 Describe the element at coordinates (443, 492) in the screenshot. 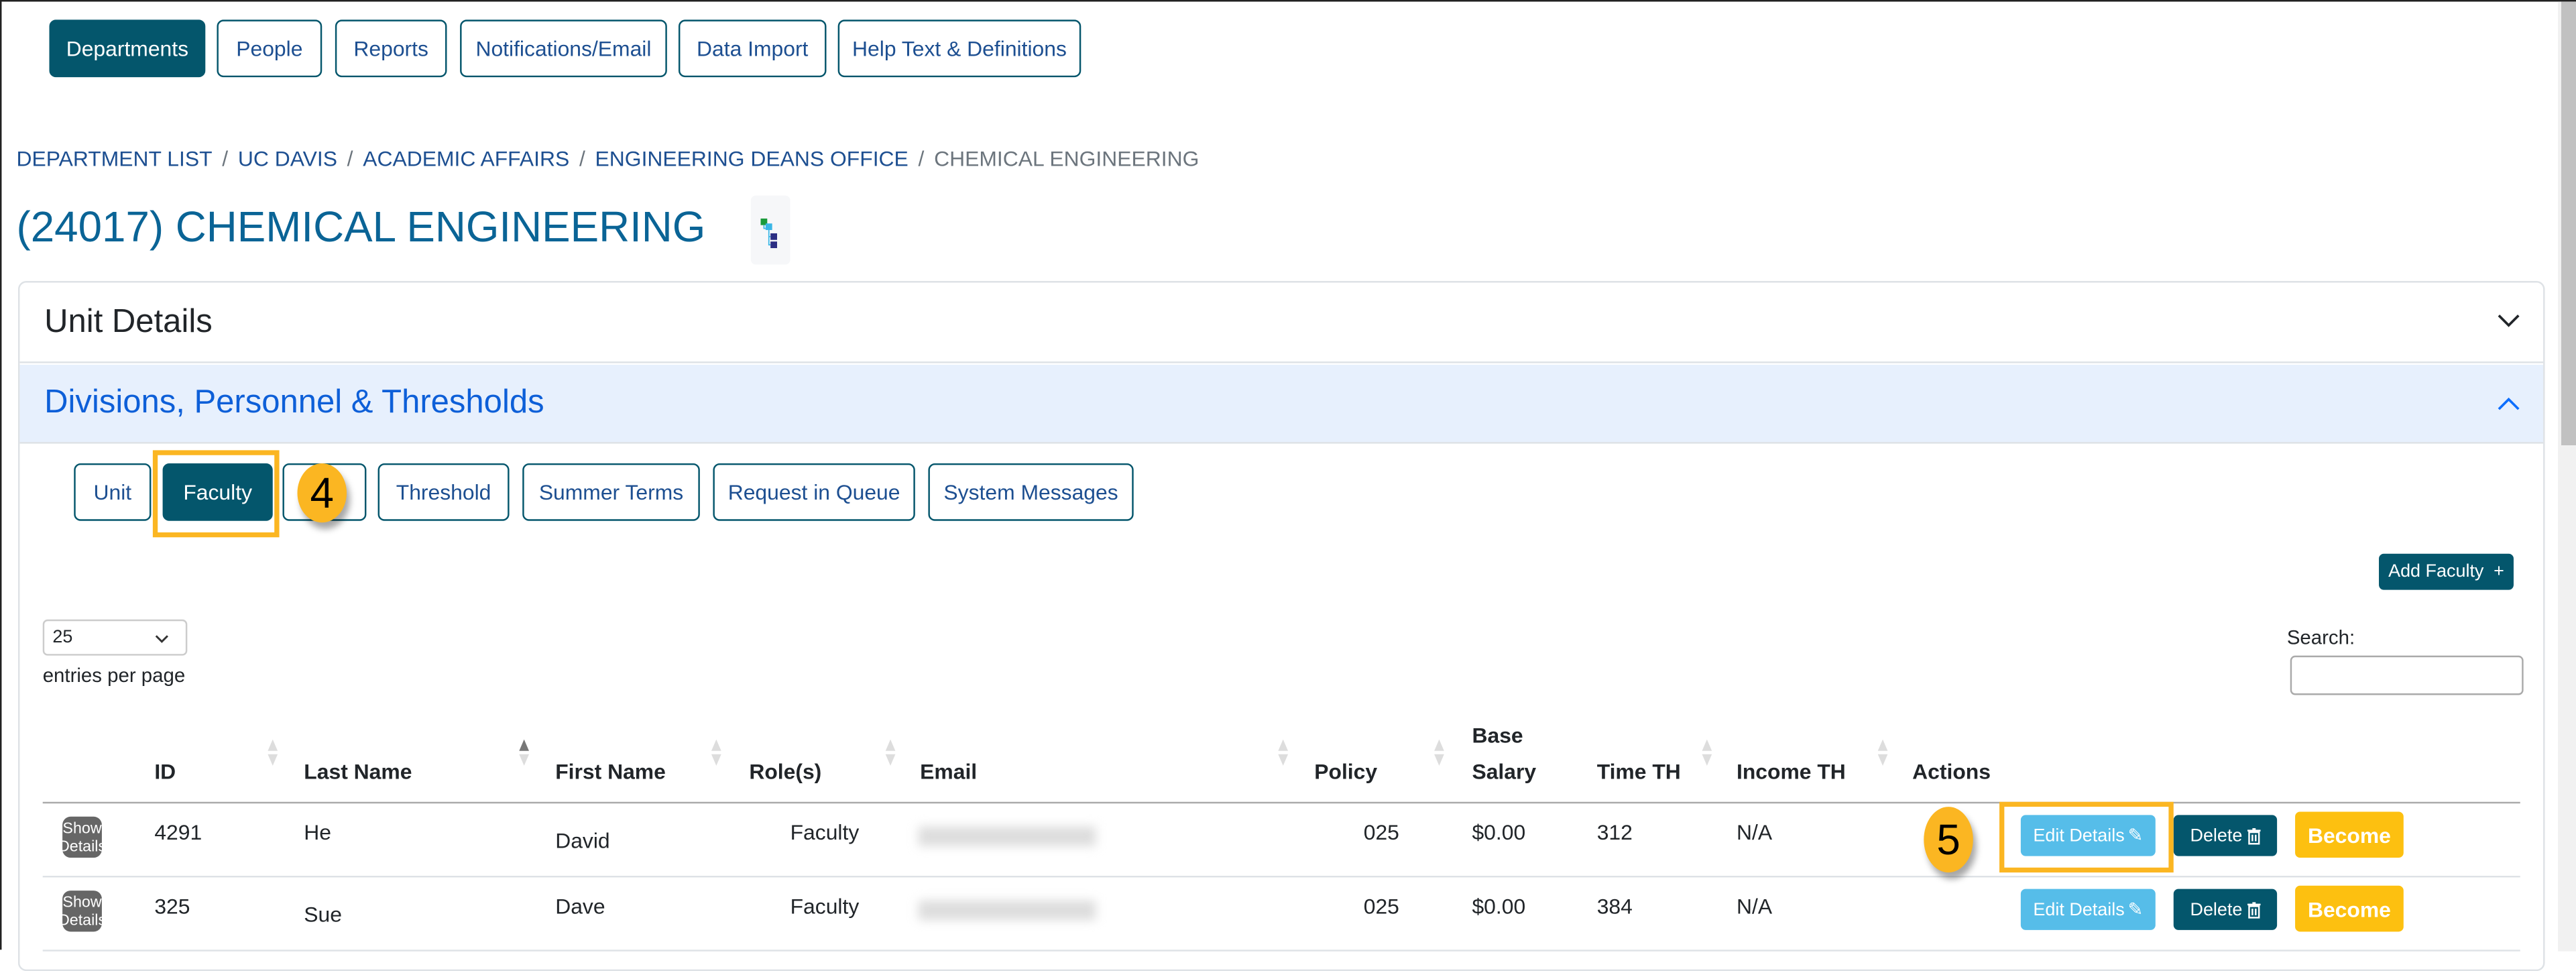

I see `subtab-threshold: Threshold` at that location.